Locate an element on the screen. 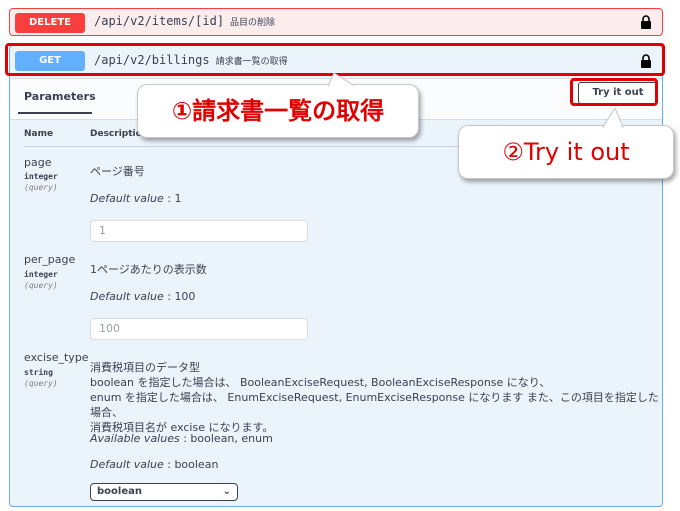 The width and height of the screenshot is (680, 511). param-name: excise_type is located at coordinates (56, 357).